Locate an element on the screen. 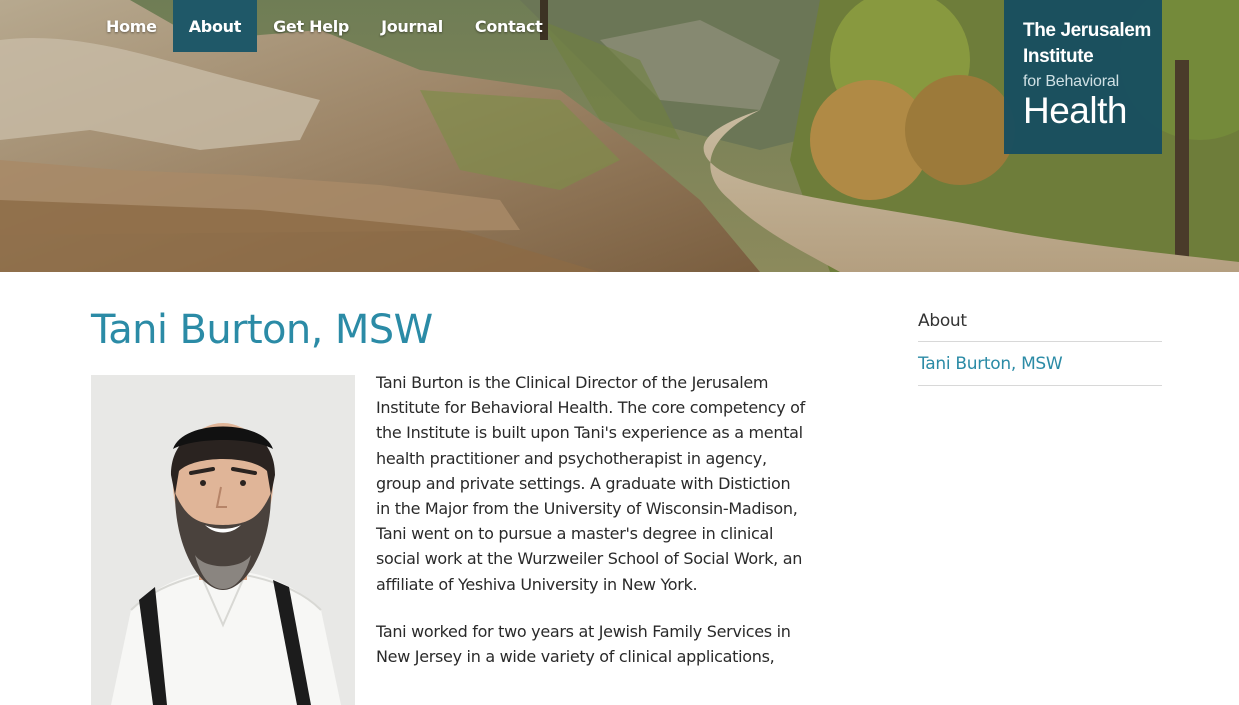  sidebar-link-tani-burton: Tani Burton, MSW is located at coordinates (1040, 364).